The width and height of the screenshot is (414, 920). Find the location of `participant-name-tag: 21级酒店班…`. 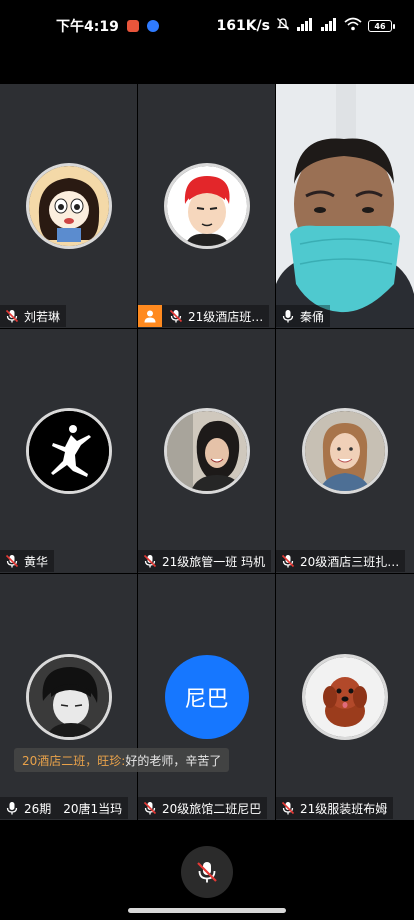

participant-name-tag: 21级酒店班… is located at coordinates (204, 316).